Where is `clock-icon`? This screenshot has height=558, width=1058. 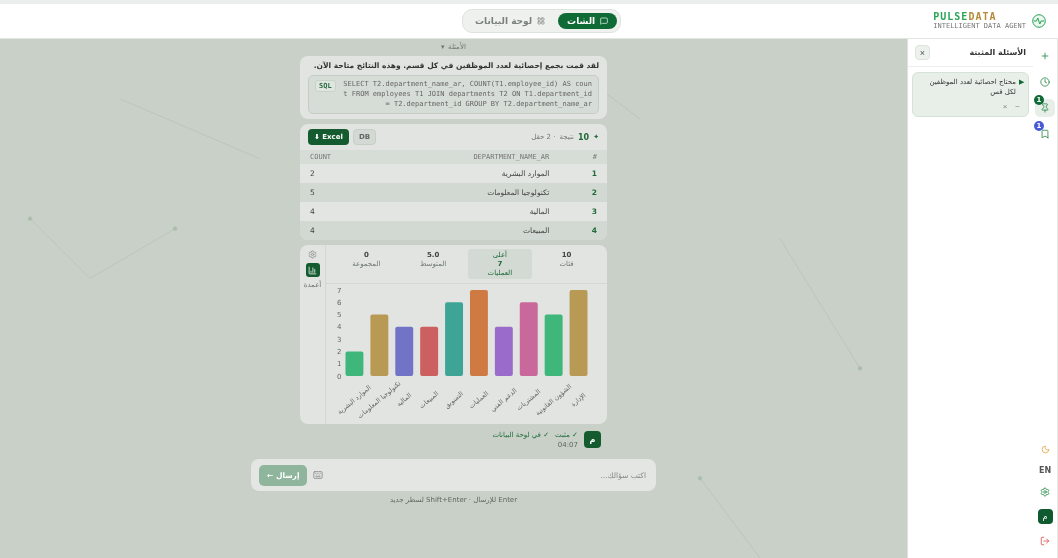
clock-icon is located at coordinates (1045, 82).